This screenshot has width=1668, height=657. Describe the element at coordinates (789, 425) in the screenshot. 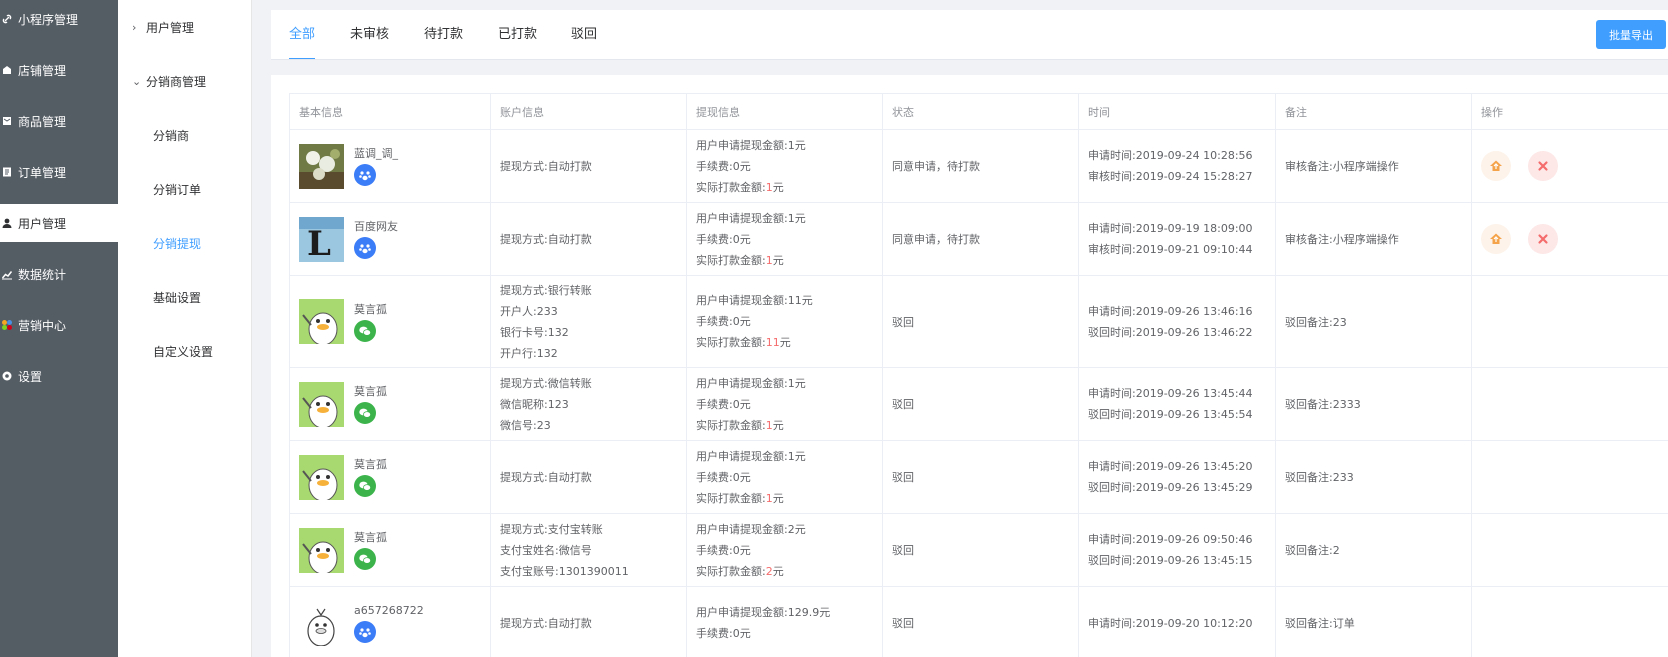

I see `paid-amount: 实际打款金额:1元` at that location.